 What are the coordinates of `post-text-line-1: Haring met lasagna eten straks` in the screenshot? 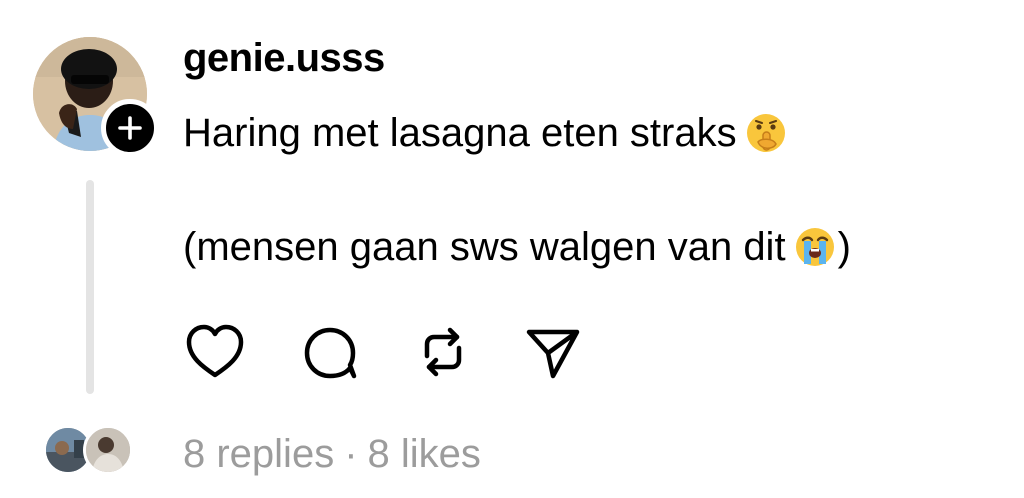 It's located at (485, 137).